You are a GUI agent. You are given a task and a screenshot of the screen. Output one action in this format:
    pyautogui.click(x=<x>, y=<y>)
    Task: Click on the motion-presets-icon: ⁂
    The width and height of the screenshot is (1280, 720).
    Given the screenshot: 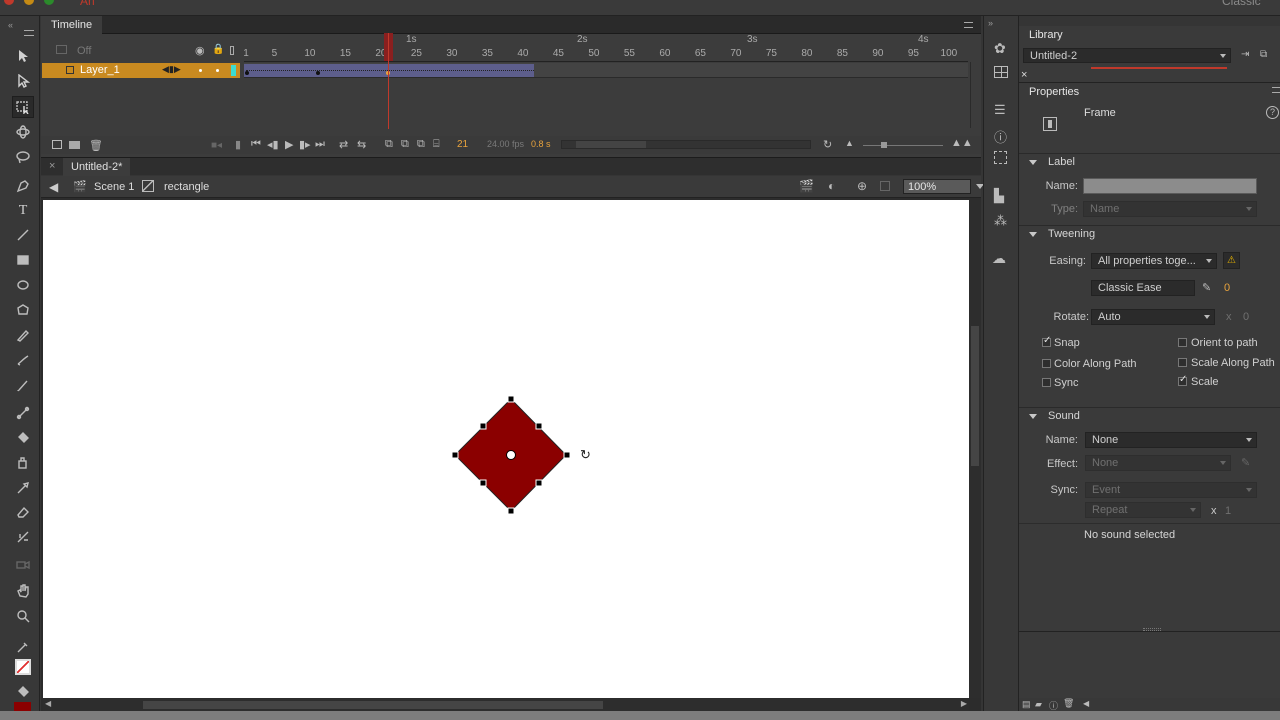 What is the action you would take?
    pyautogui.click(x=1000, y=221)
    